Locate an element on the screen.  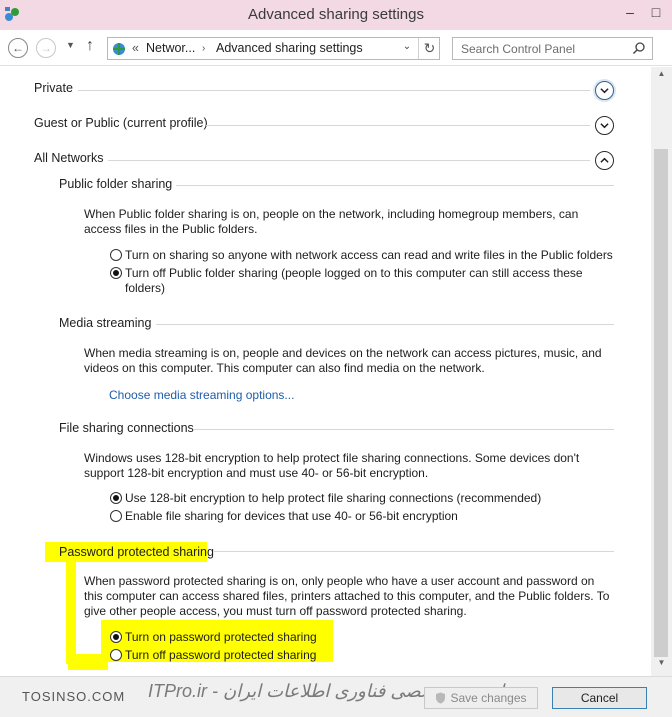
search-input is located at coordinates (540, 48).